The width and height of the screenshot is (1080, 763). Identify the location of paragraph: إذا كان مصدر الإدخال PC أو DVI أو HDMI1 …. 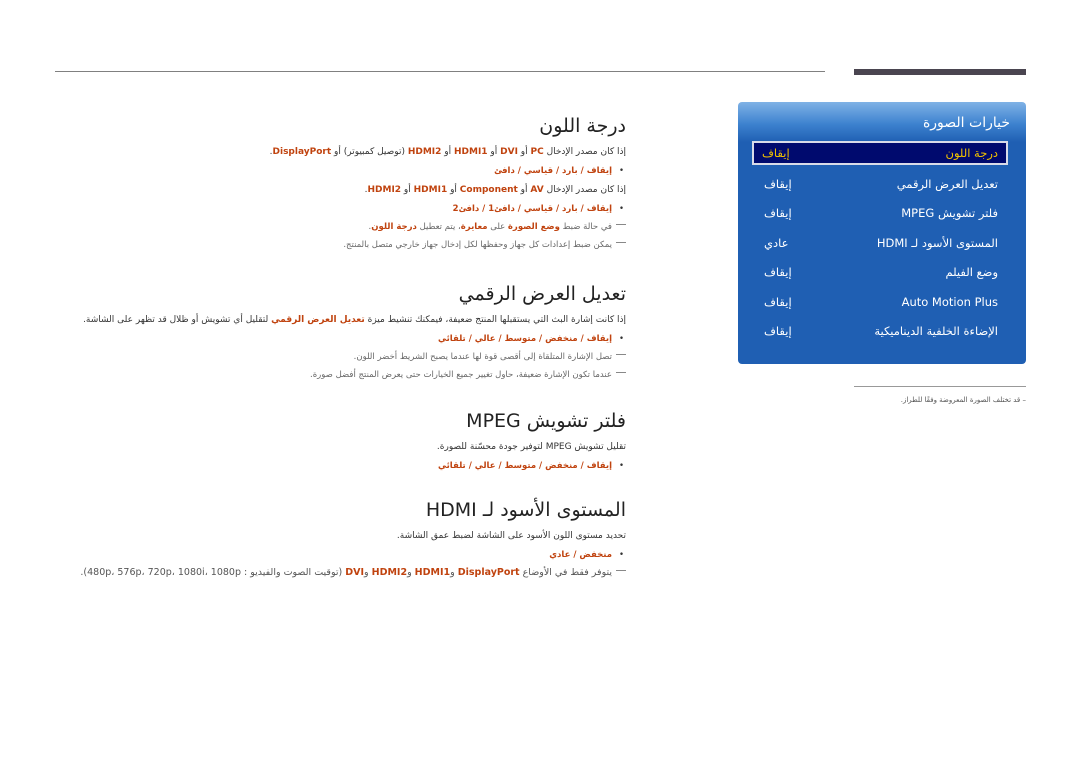
(447, 152).